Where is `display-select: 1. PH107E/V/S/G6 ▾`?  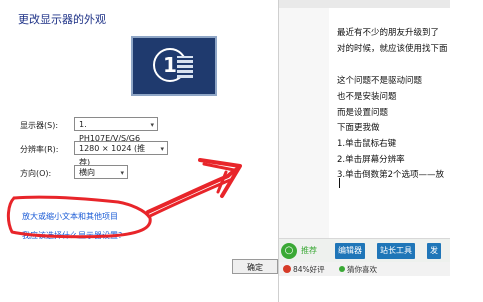 display-select: 1. PH107E/V/S/G6 ▾ is located at coordinates (116, 130).